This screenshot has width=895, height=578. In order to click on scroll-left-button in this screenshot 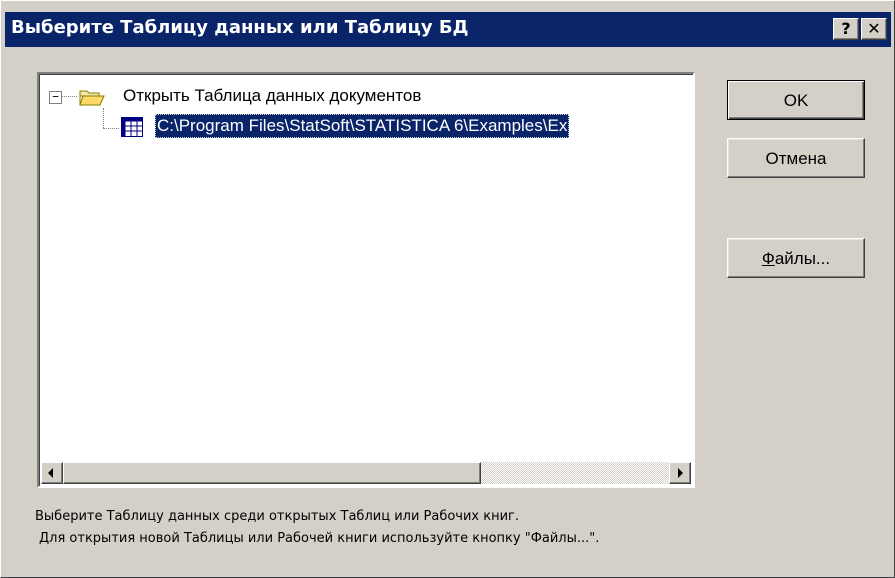, I will do `click(52, 473)`.